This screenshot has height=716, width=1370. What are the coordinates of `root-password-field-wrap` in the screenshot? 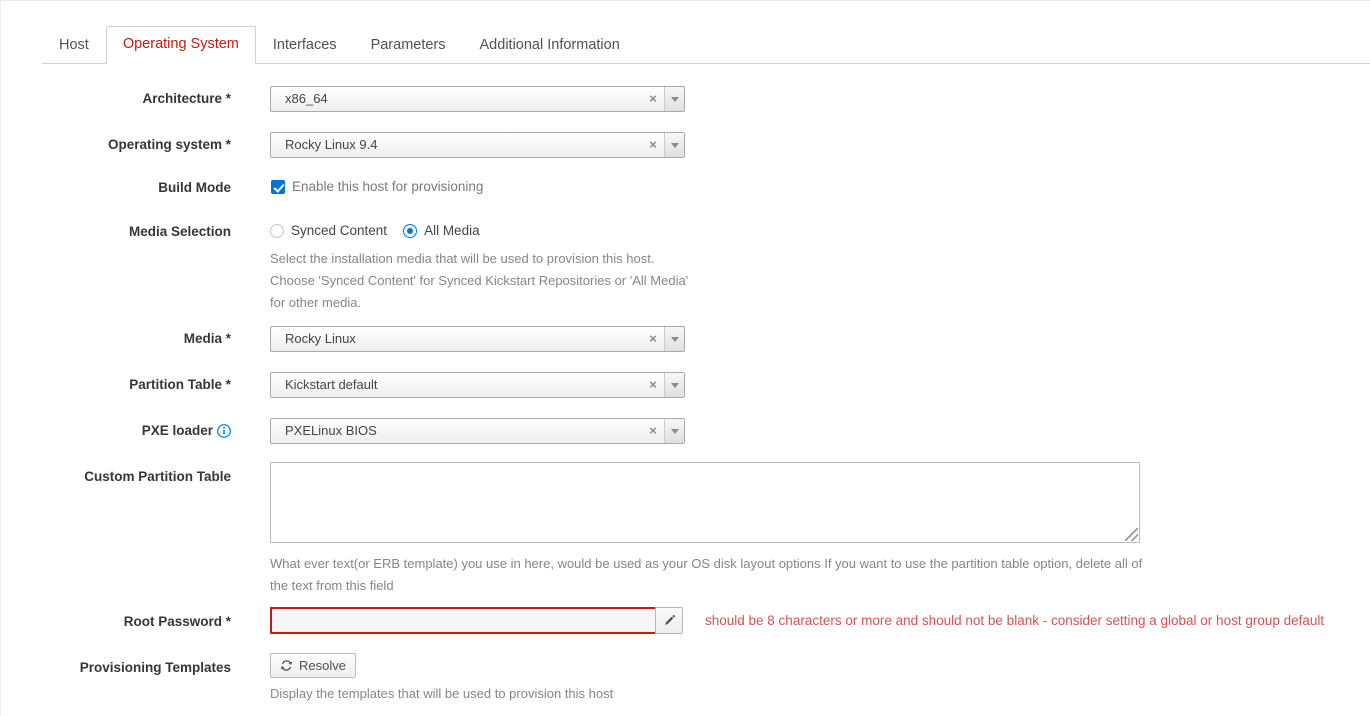 It's located at (476, 620).